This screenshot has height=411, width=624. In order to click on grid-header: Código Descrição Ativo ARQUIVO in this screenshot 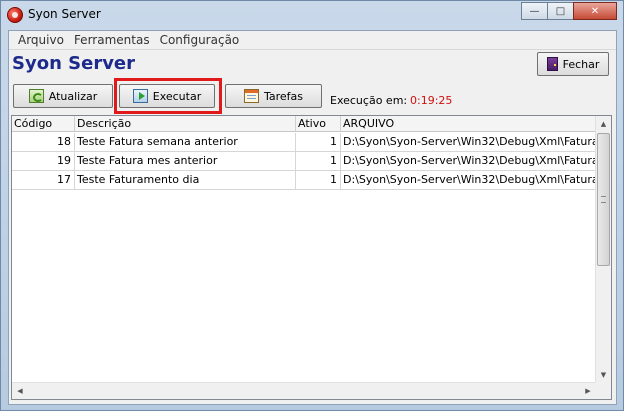, I will do `click(304, 124)`.